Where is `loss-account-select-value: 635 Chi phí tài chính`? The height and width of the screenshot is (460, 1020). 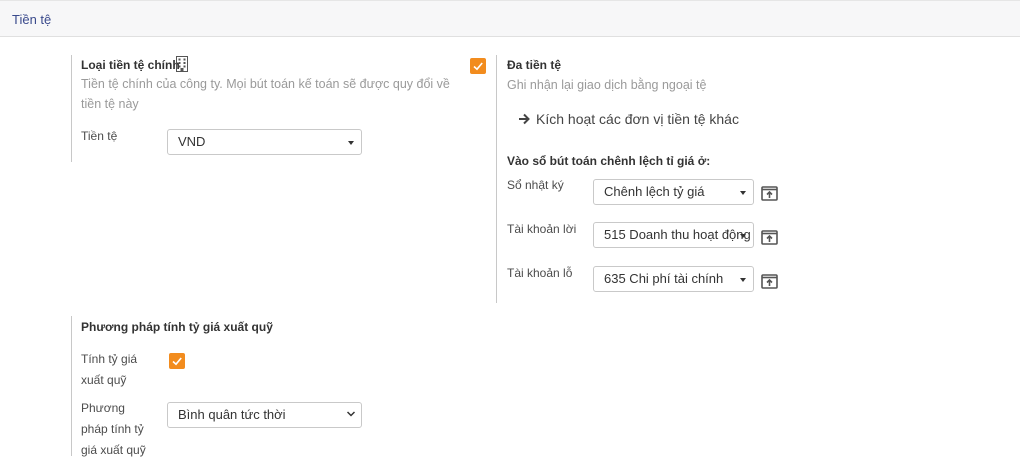 loss-account-select-value: 635 Chi phí tài chính is located at coordinates (664, 278).